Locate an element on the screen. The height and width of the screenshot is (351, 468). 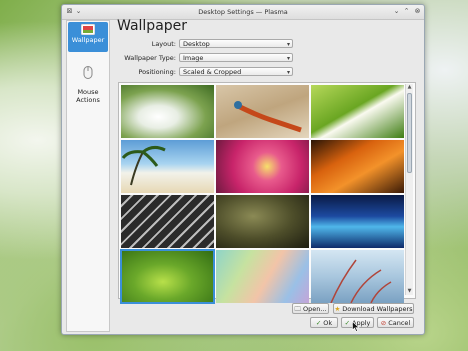
cancel-button: ⊘ Cancel is located at coordinates (395, 322).